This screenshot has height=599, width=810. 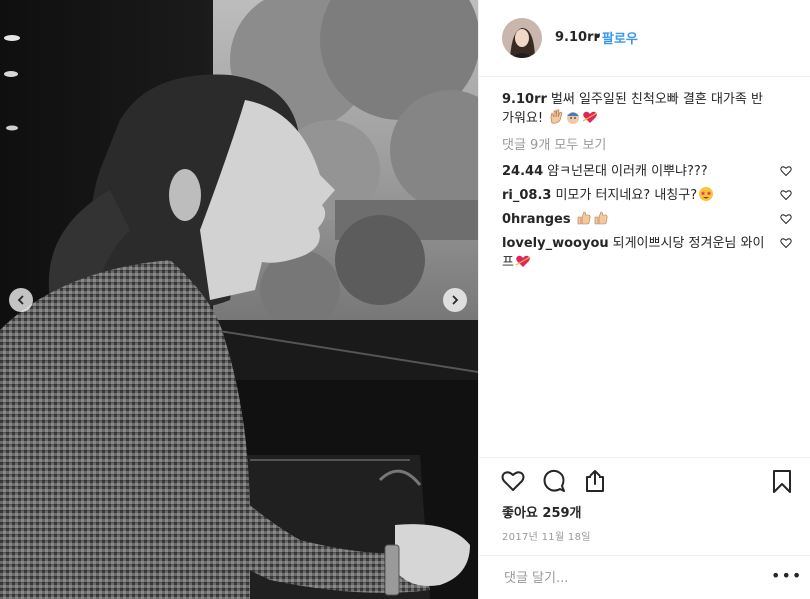 I want to click on comment-row: 24.44 얌ㅋ넌몬대 이러캐 이뿌냐???, so click(x=647, y=171).